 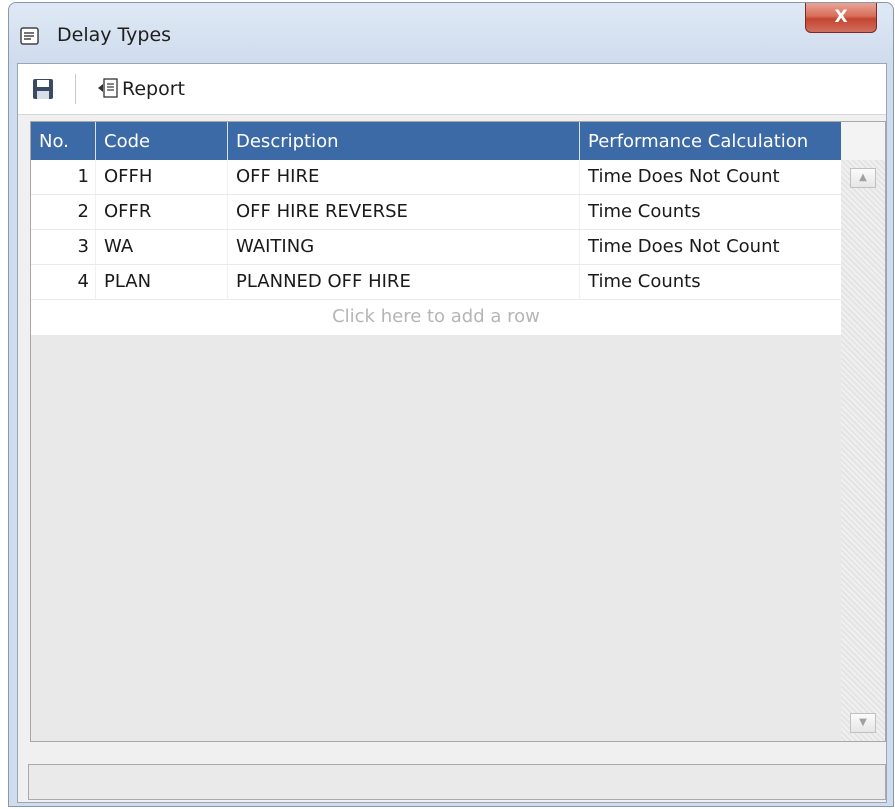 I want to click on cell-description: PLANNED OFF HIRE, so click(x=404, y=282).